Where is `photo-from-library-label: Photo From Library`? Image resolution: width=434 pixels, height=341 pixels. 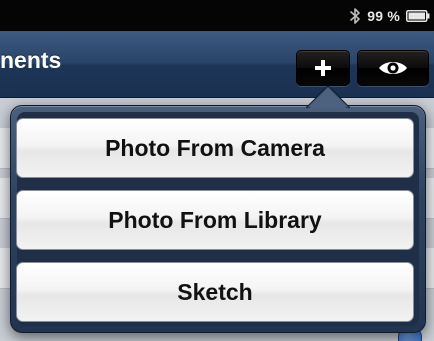 photo-from-library-label: Photo From Library is located at coordinates (215, 219).